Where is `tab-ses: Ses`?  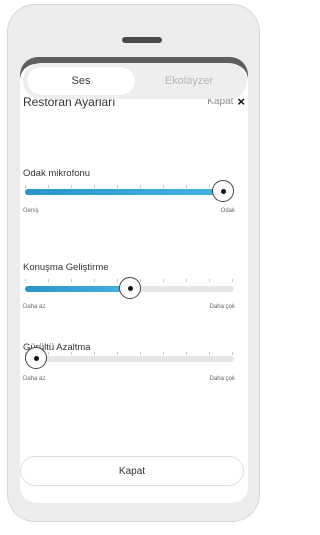
tab-ses: Ses is located at coordinates (81, 81).